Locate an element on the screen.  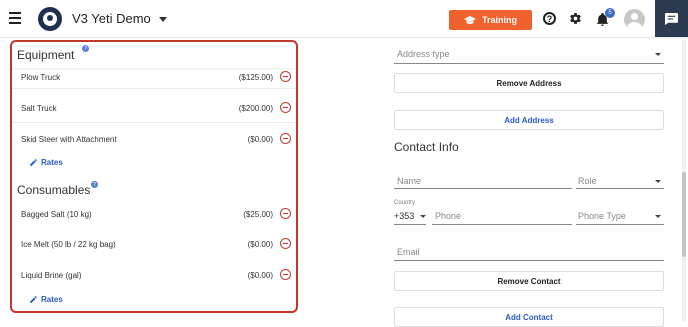
training-button: Training is located at coordinates (490, 20).